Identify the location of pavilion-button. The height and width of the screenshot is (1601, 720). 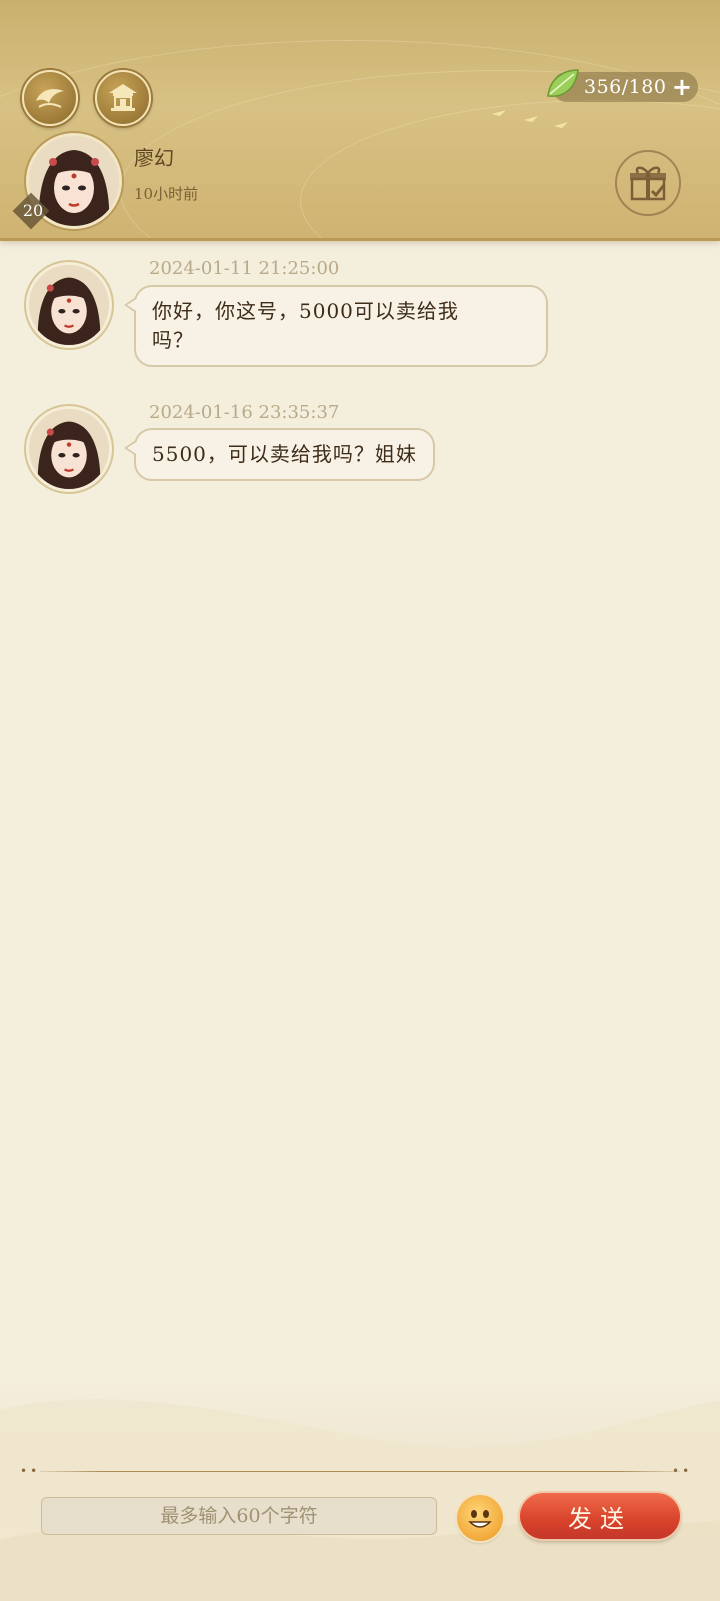
(123, 98).